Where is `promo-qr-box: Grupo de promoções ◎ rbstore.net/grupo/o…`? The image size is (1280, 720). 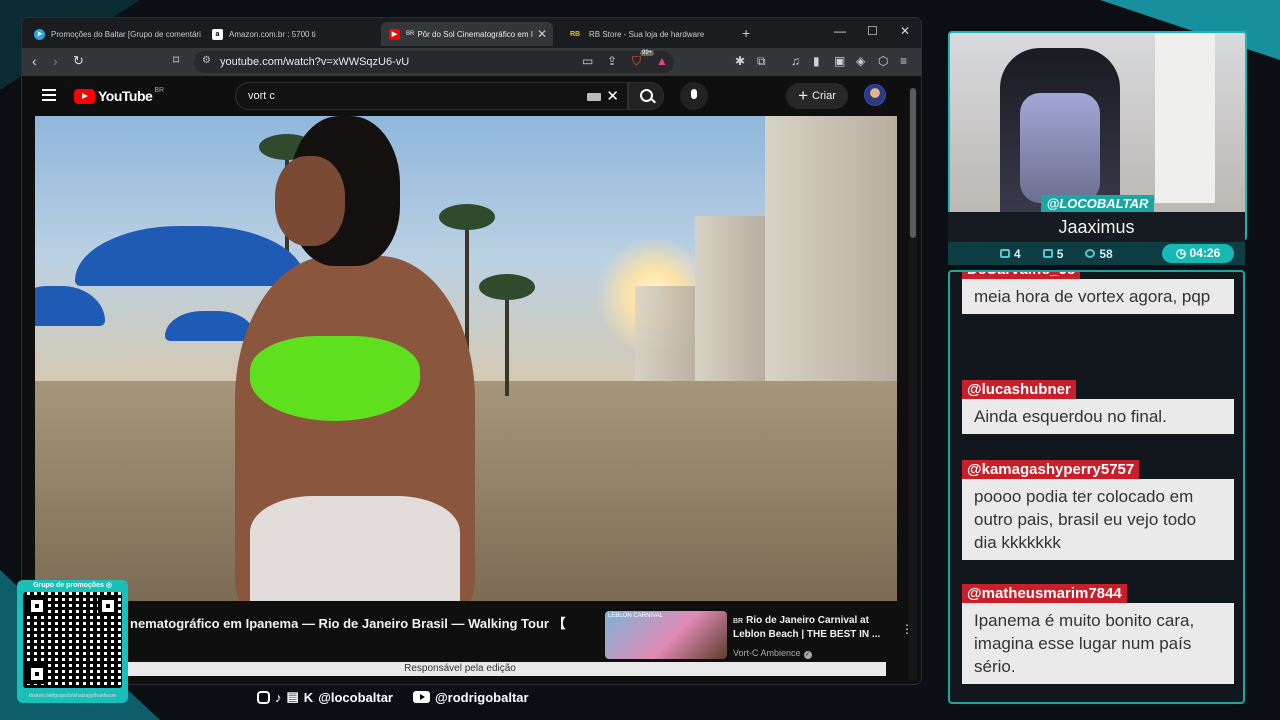 promo-qr-box: Grupo de promoções ◎ rbstore.net/grupo/o… is located at coordinates (72, 641).